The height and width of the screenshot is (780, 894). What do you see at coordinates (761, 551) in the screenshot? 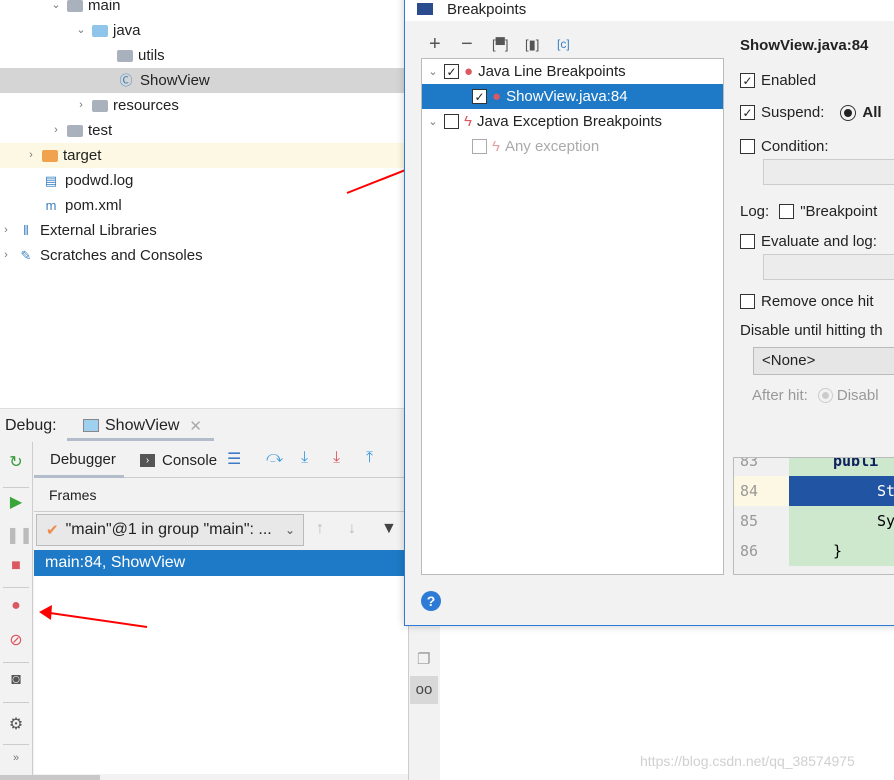
I see `line-number: 86` at bounding box center [761, 551].